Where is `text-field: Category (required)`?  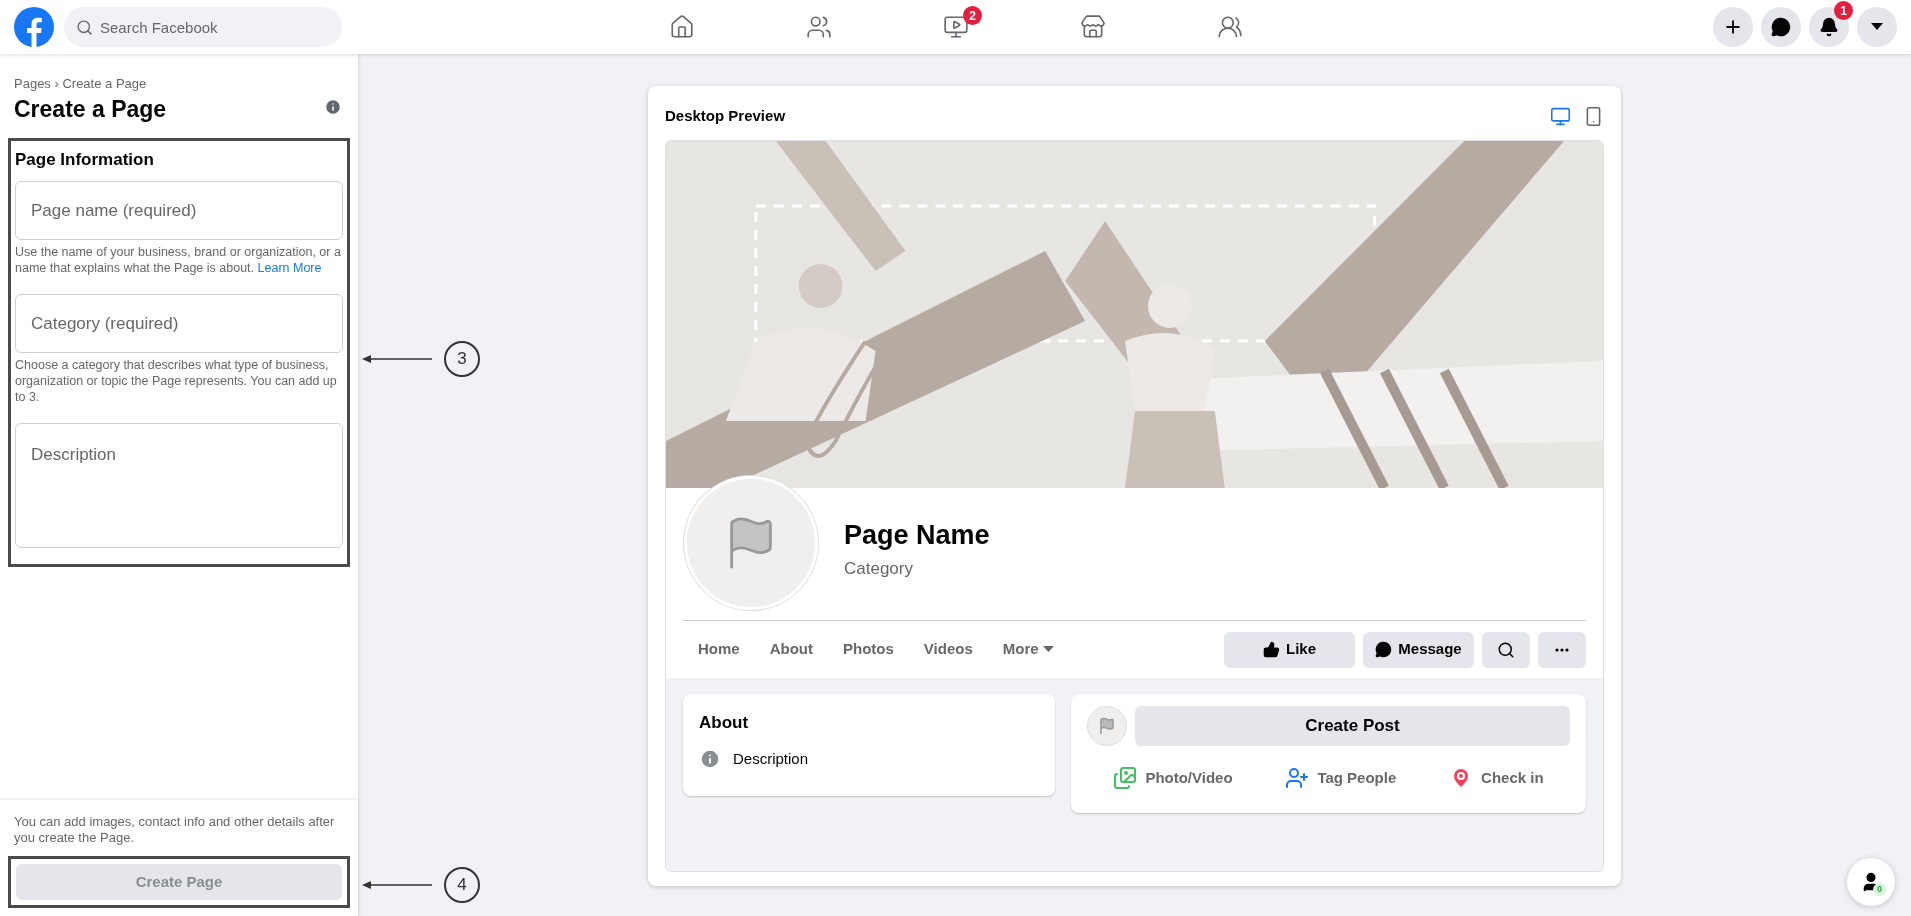
text-field: Category (required) is located at coordinates (179, 323).